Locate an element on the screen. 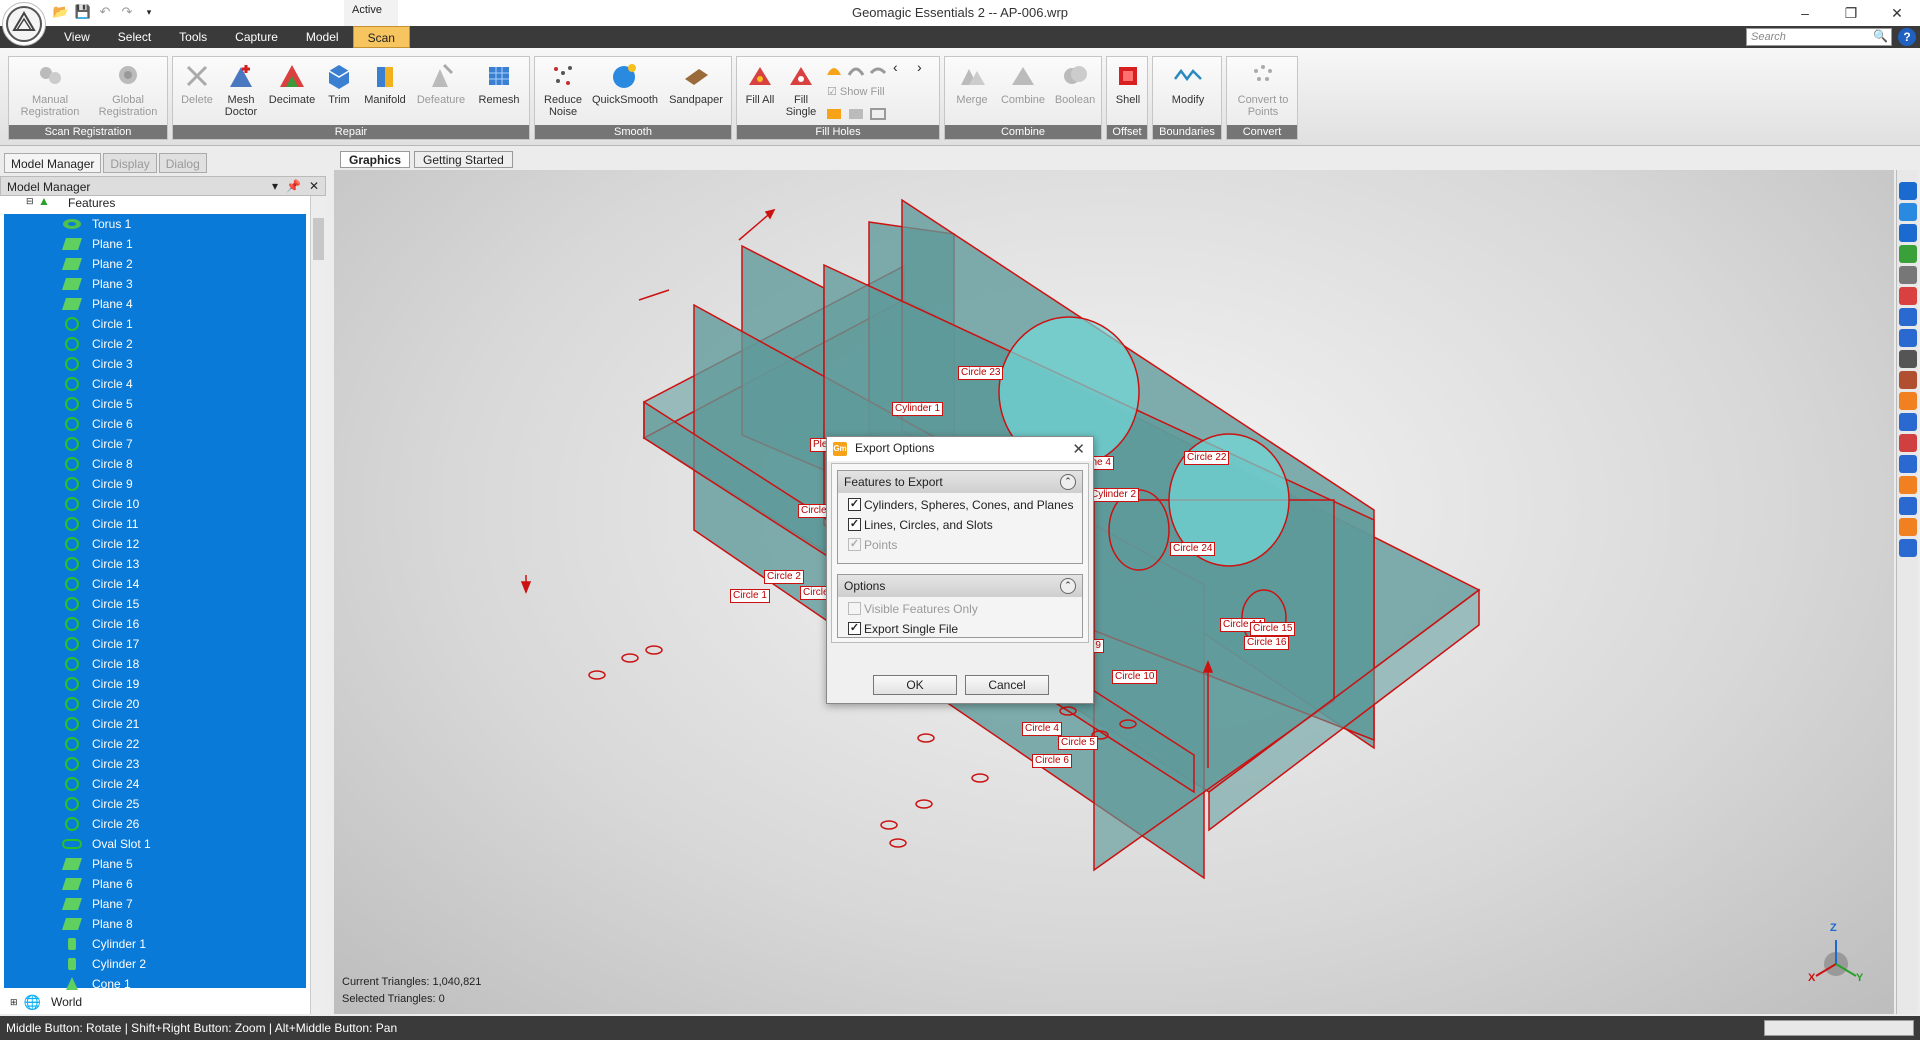 The width and height of the screenshot is (1920, 1040). color-icon is located at coordinates (1908, 443).